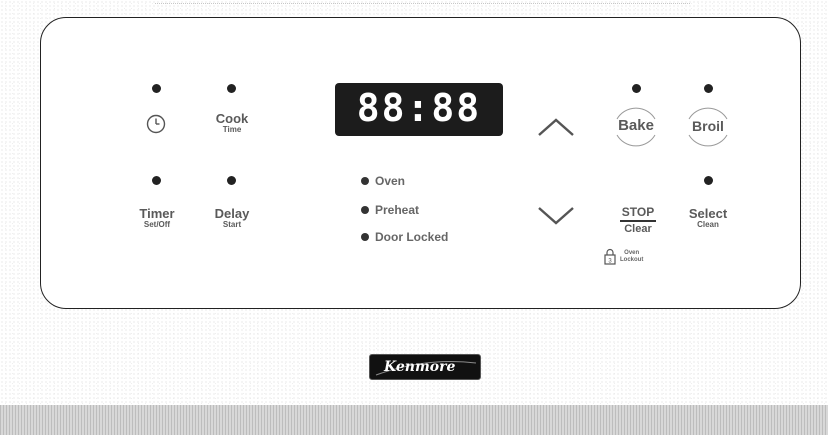 The height and width of the screenshot is (435, 828). I want to click on bake-indicator-dot, so click(636, 88).